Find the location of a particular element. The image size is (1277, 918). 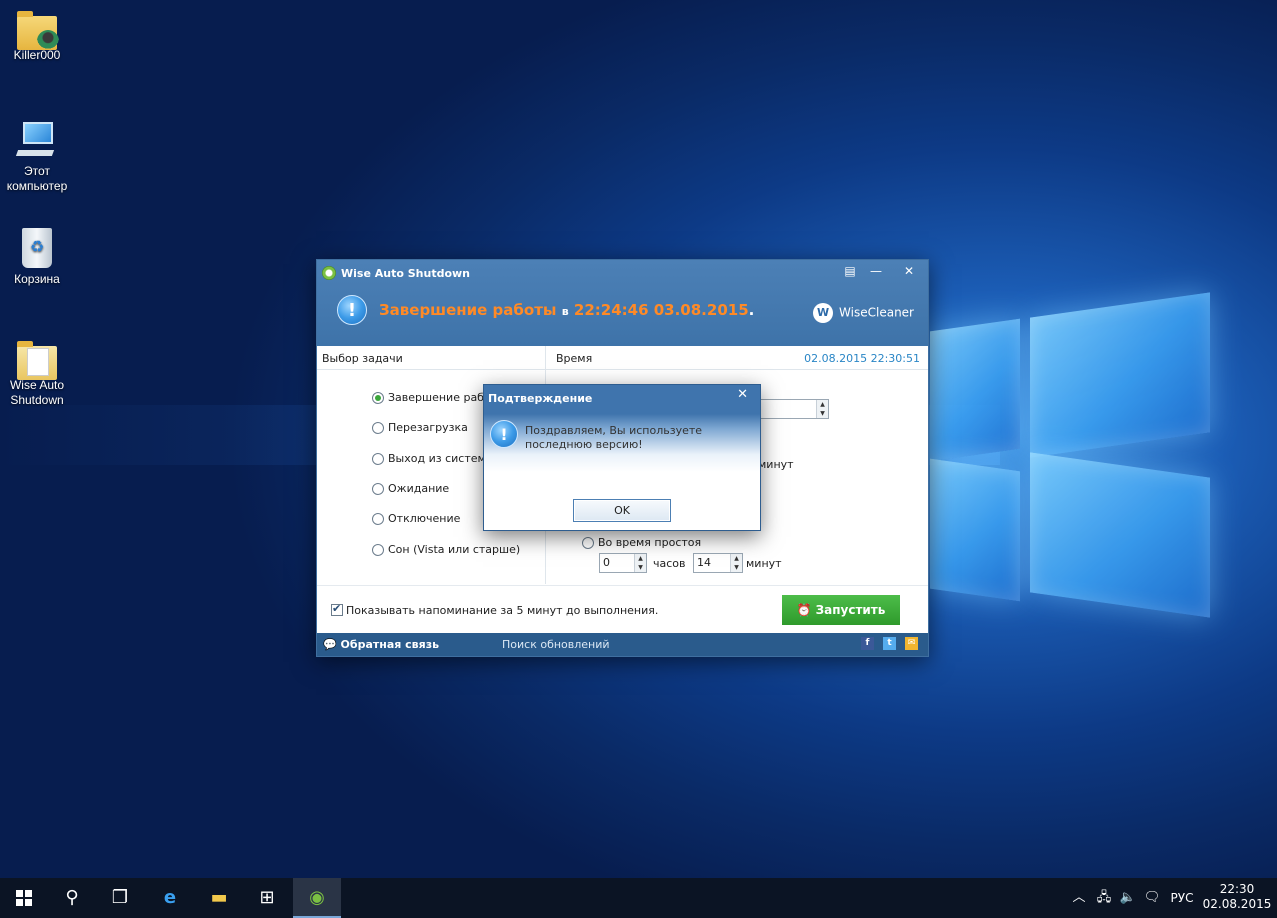

scheduled-action-message: Завершение работы в 22:24:46 03.08.2015. is located at coordinates (567, 310).